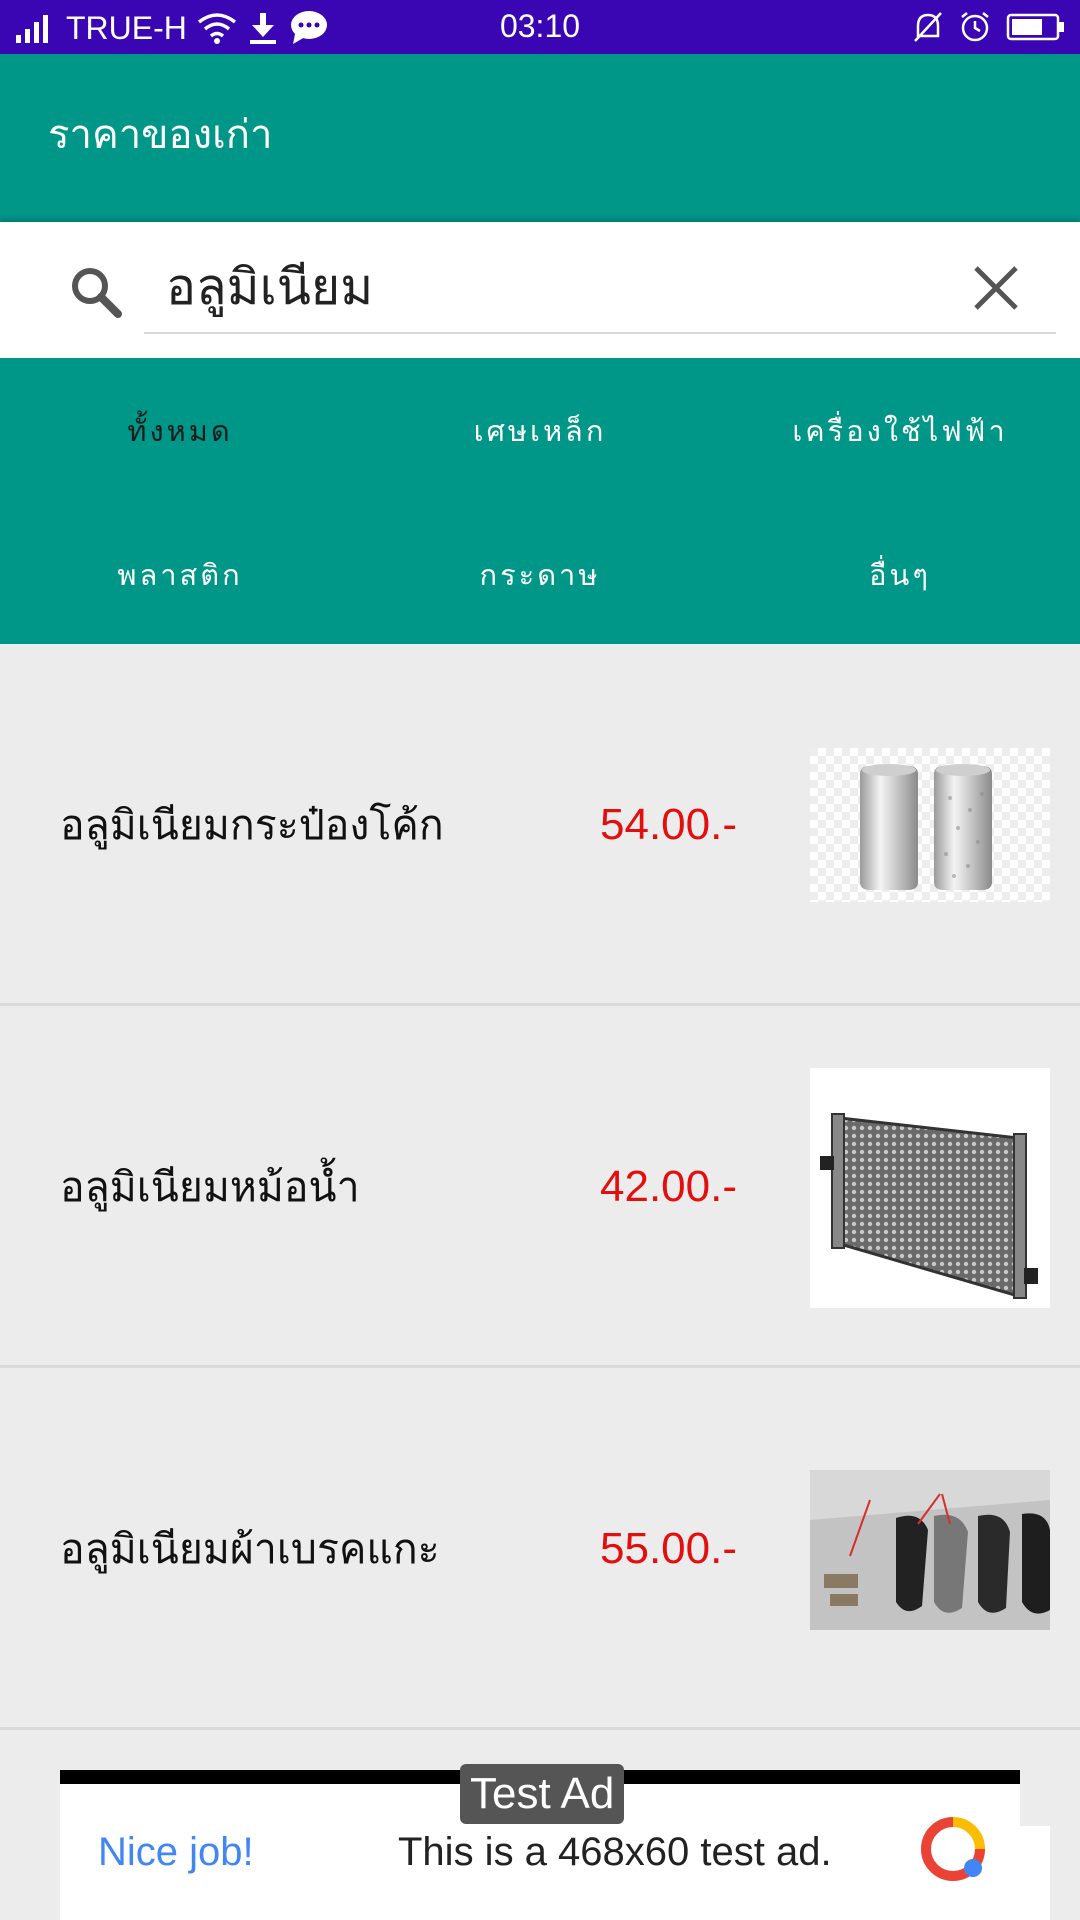 The height and width of the screenshot is (1920, 1080). Describe the element at coordinates (900, 431) in the screenshot. I see `category-electrical: เครื่องใช้ไฟฟ้า` at that location.